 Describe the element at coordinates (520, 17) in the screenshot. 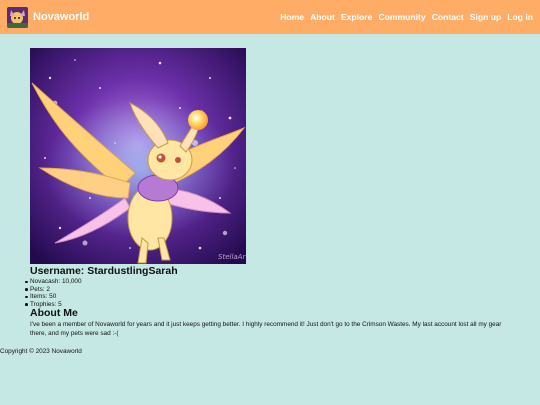

I see `nav-login-link: Log in` at that location.